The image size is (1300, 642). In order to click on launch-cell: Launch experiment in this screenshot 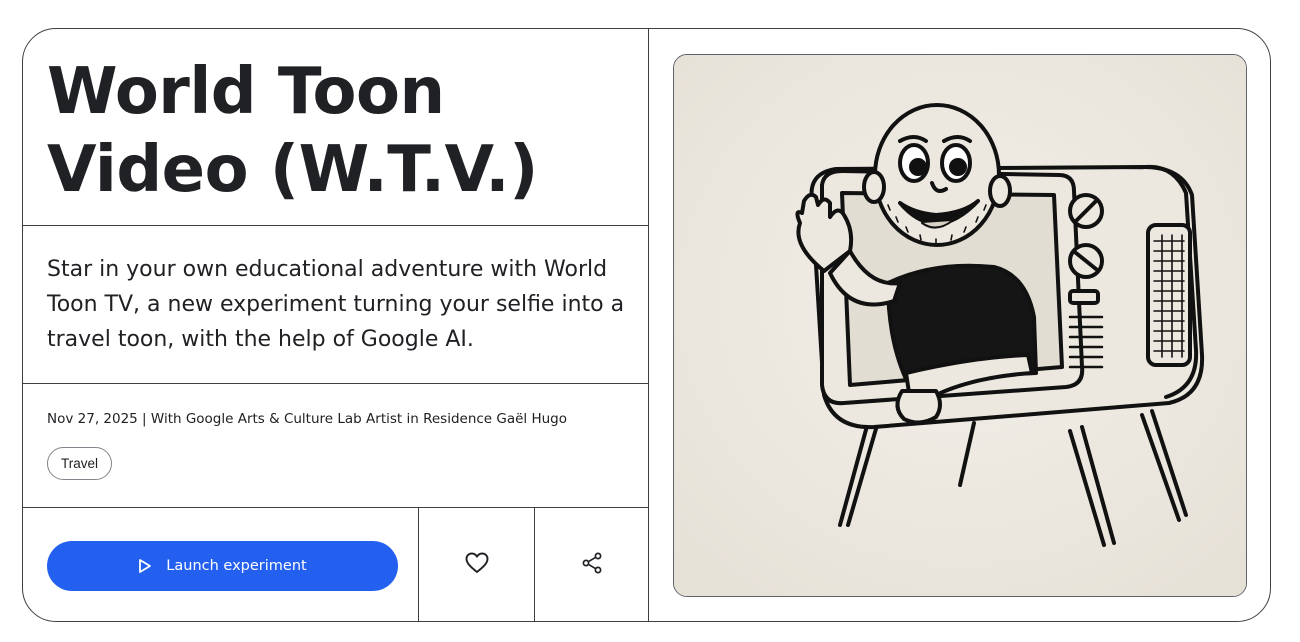, I will do `click(221, 564)`.